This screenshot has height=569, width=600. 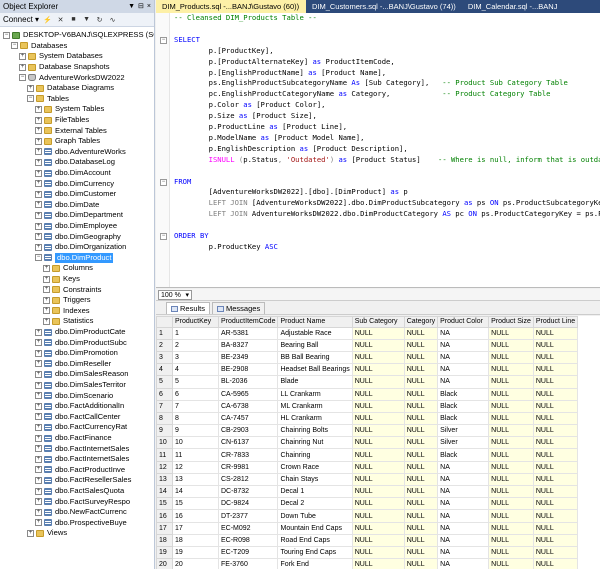 I want to click on row-number: 1, so click(x=164, y=333).